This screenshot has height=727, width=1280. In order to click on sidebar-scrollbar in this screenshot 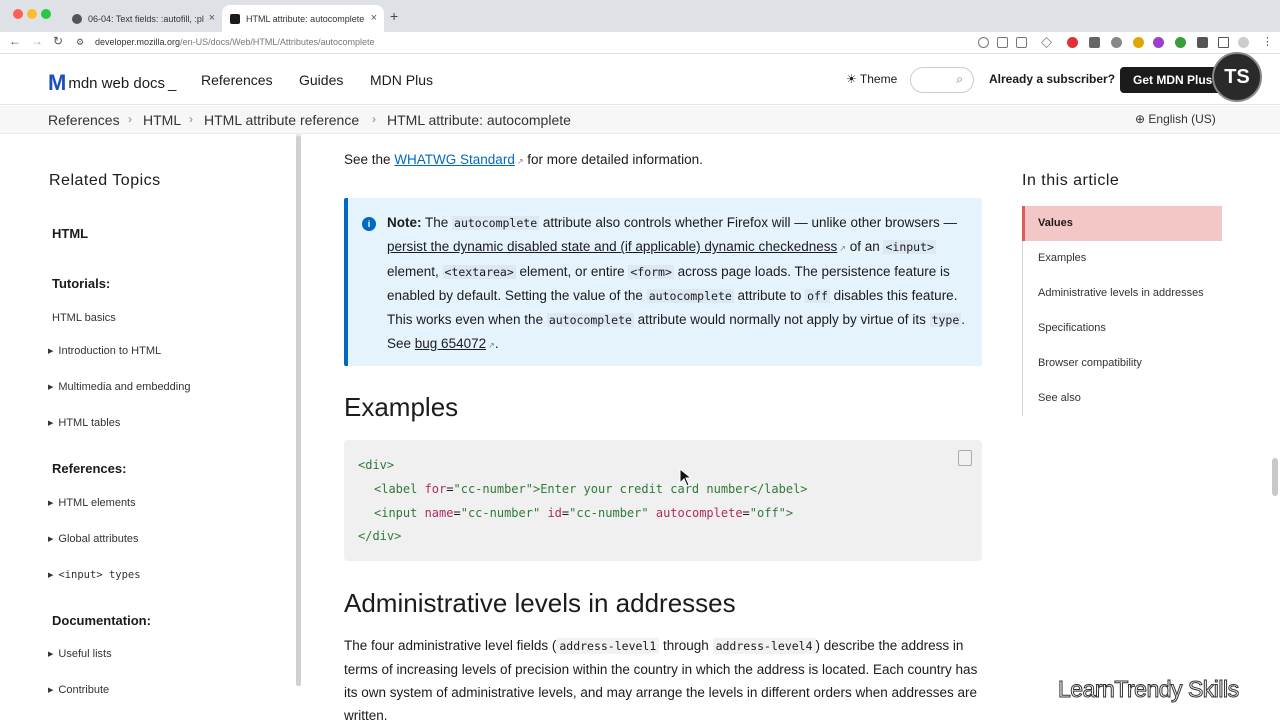, I will do `click(298, 410)`.